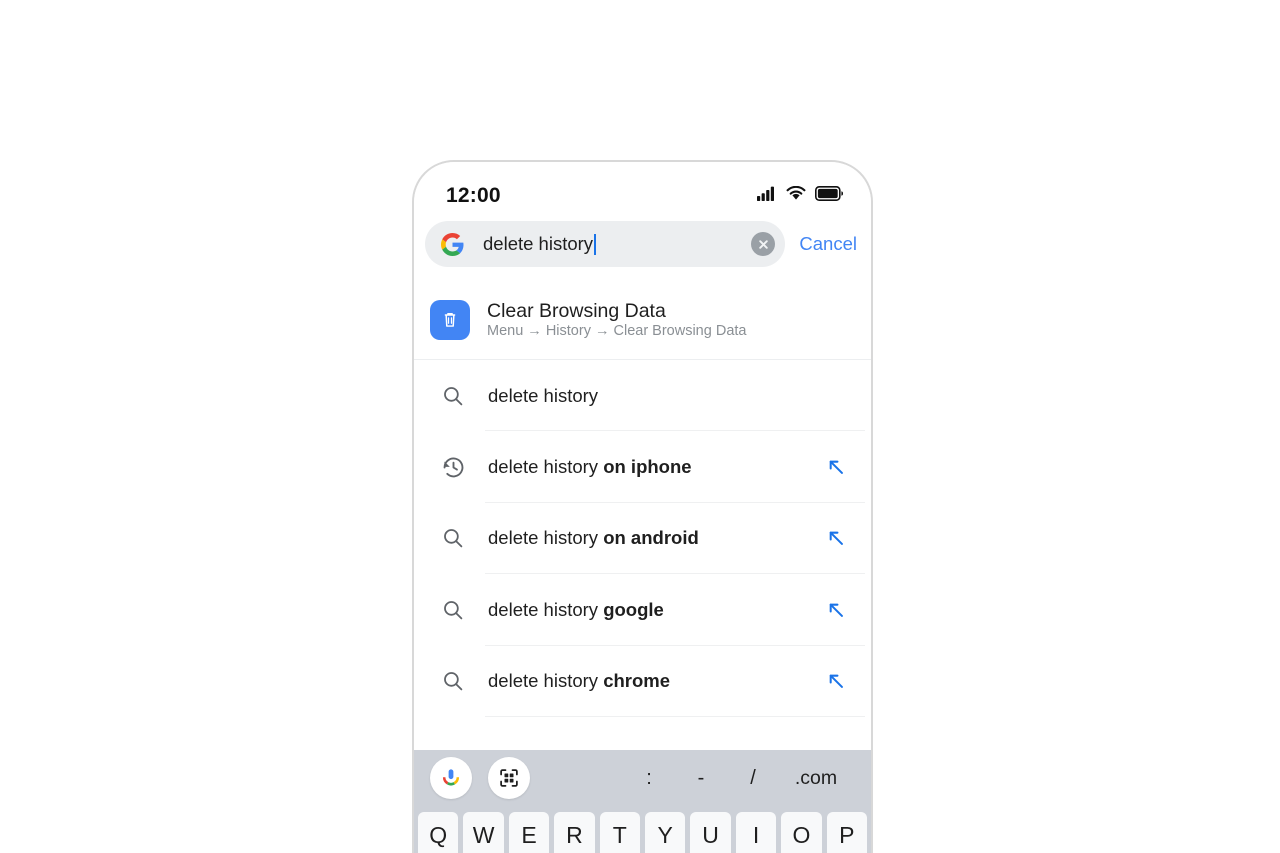  Describe the element at coordinates (756, 832) in the screenshot. I see `keyboard-key-i: I` at that location.